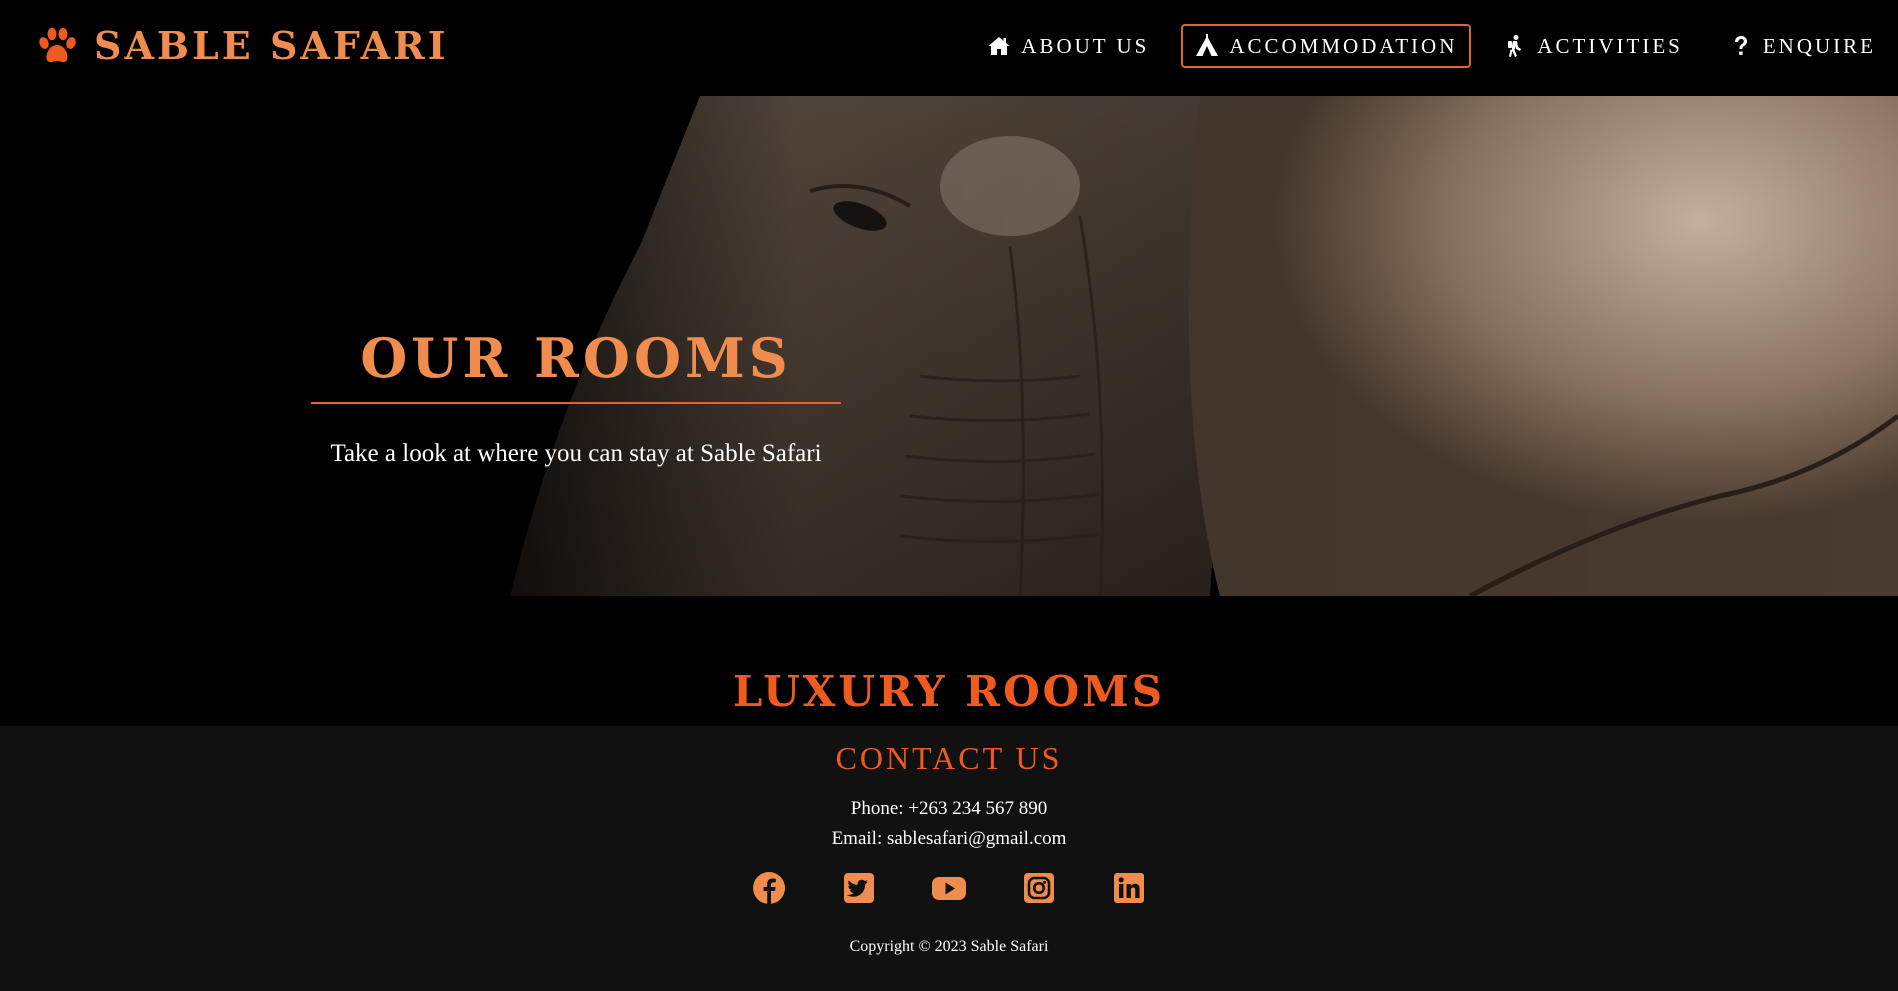 This screenshot has width=1898, height=991. Describe the element at coordinates (1129, 888) in the screenshot. I see `linkedin-icon` at that location.